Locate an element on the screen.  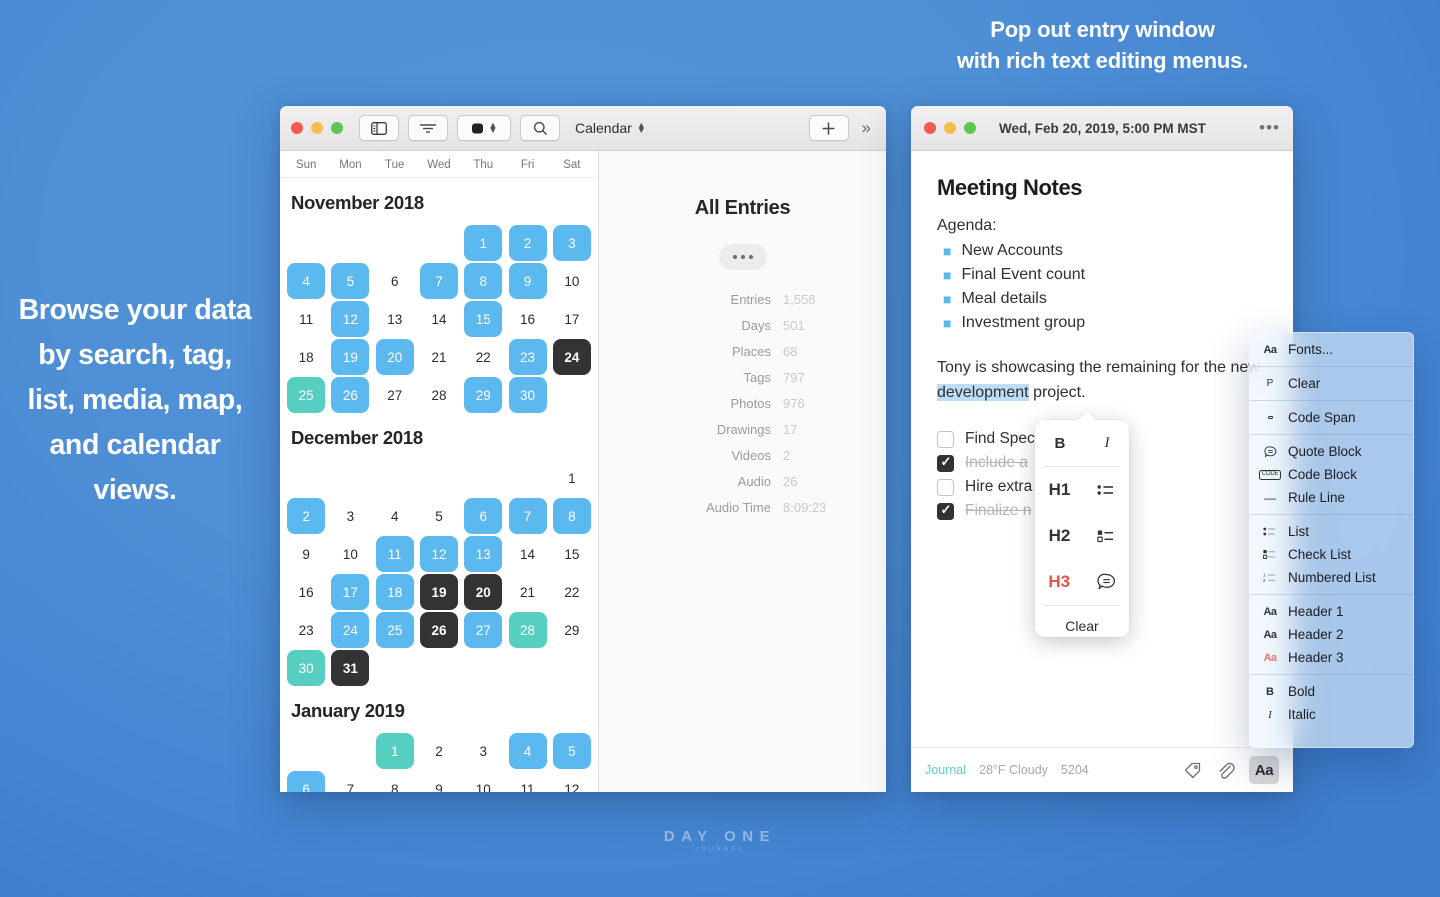
paperclip-icon is located at coordinates (1225, 770).